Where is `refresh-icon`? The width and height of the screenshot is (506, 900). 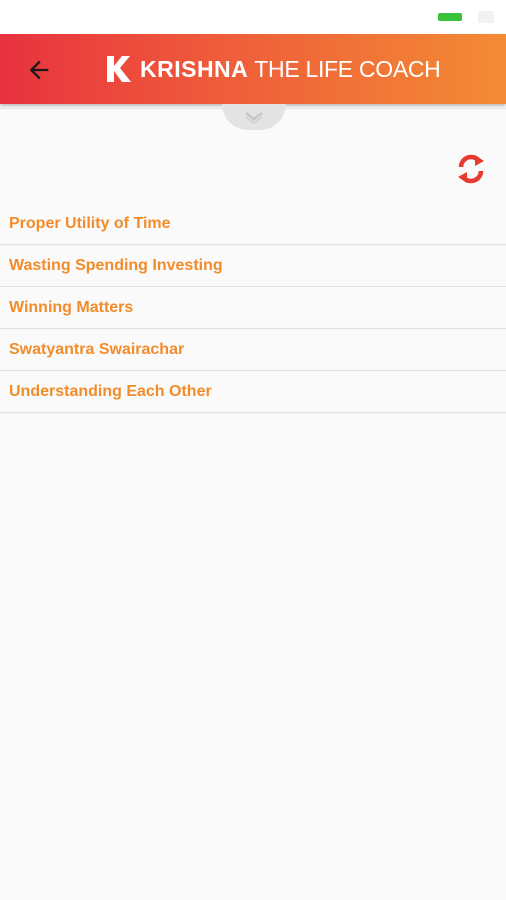
refresh-icon is located at coordinates (471, 169).